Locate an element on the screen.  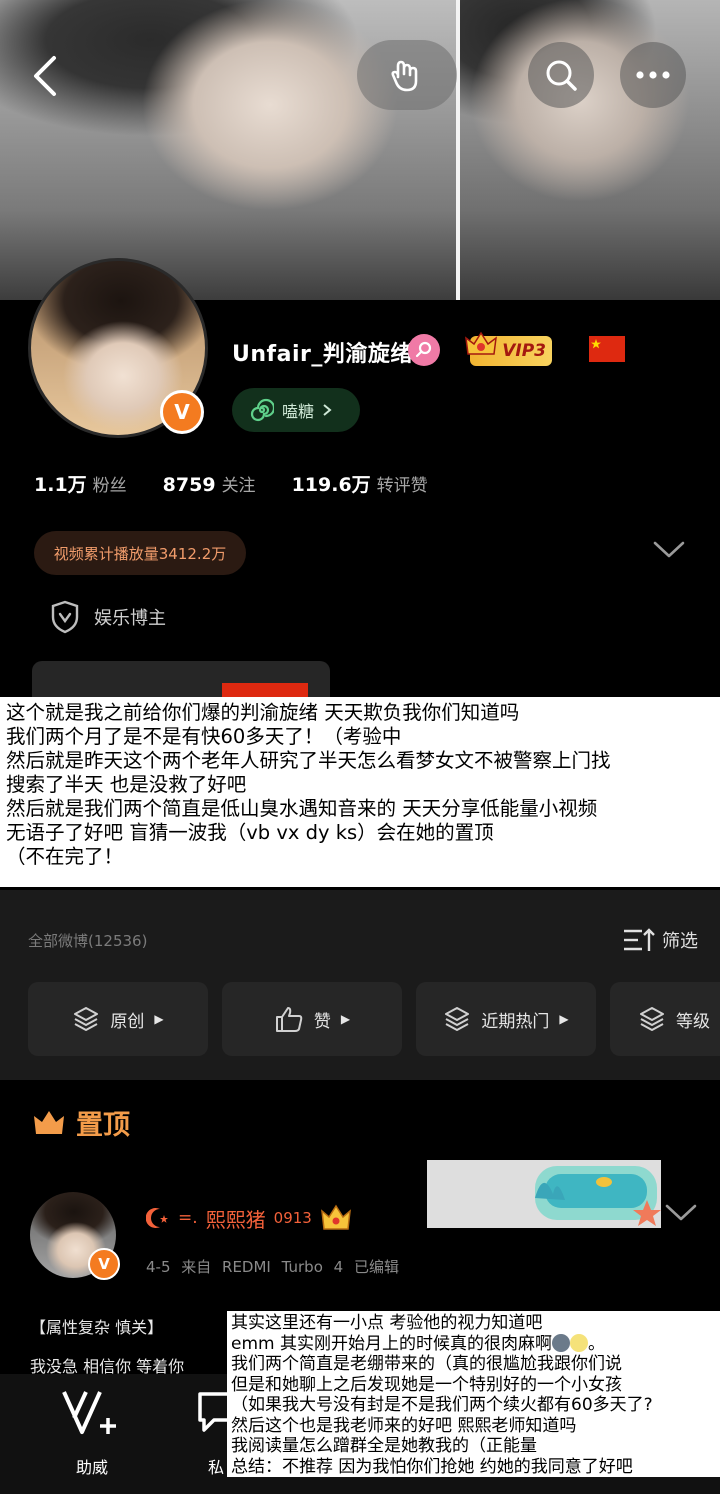
poke-button is located at coordinates (407, 75).